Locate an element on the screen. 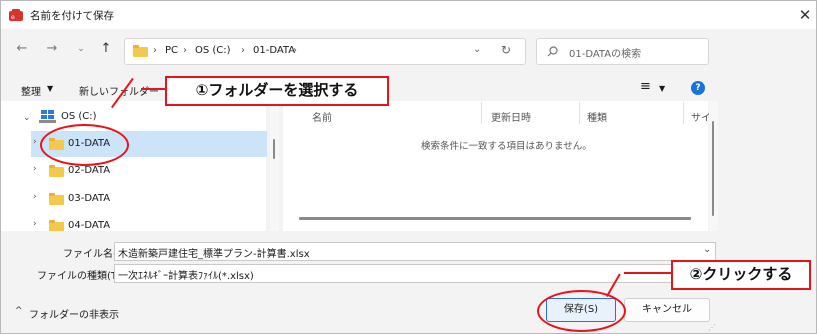  search-box: 01-DATAの検索 is located at coordinates (622, 51).